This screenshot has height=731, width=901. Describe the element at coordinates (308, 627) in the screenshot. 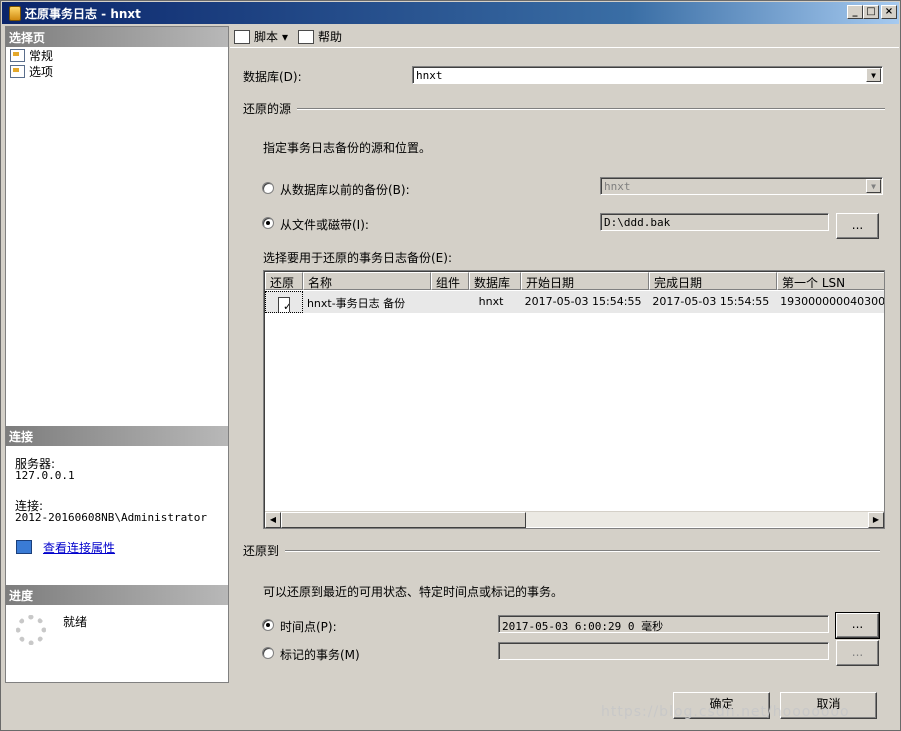

I see `point-in-time-label: 时间点(P):` at that location.